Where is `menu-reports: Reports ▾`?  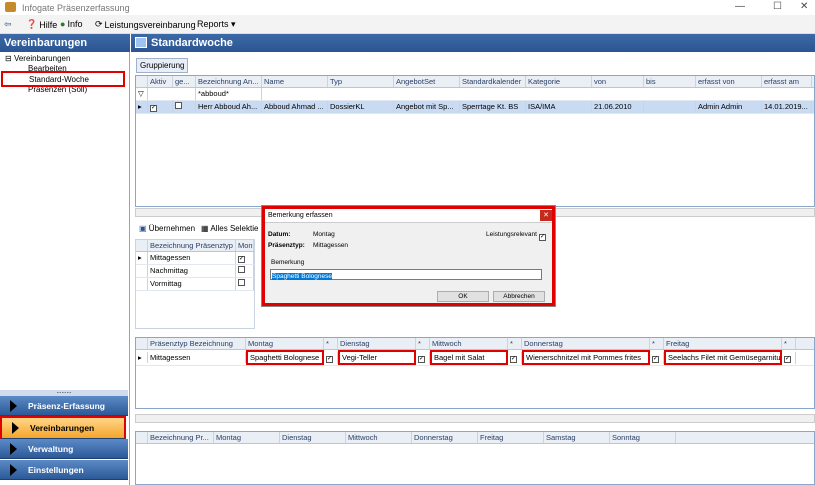 menu-reports: Reports ▾ is located at coordinates (216, 24).